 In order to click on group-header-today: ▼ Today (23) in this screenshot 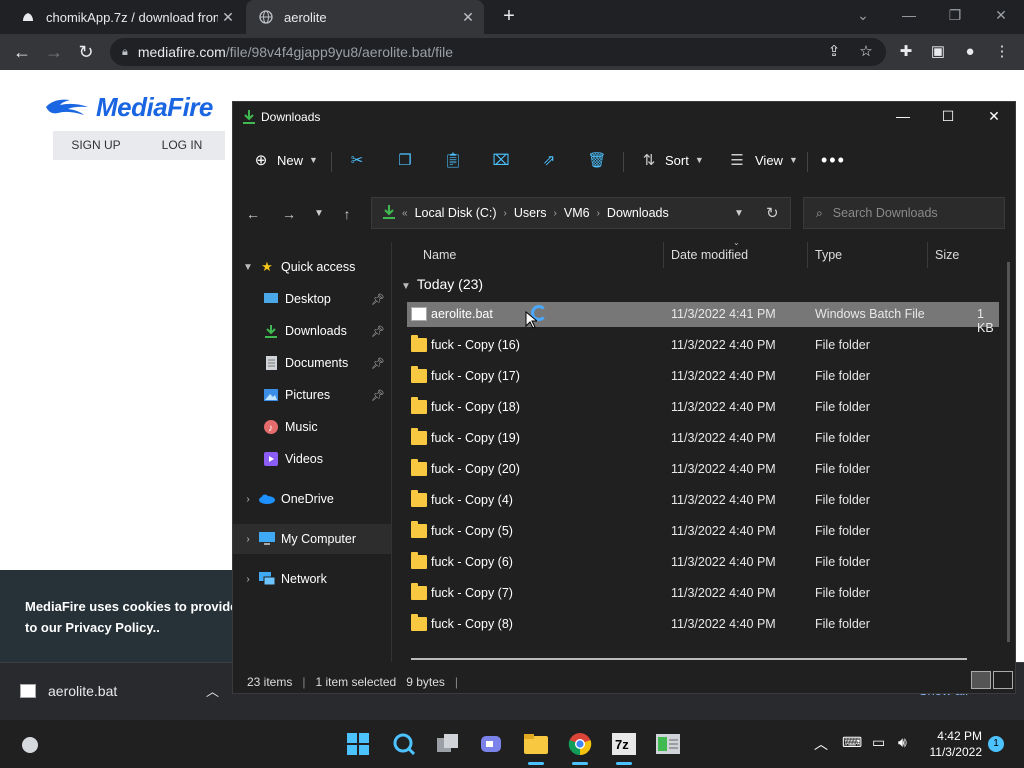, I will do `click(442, 284)`.